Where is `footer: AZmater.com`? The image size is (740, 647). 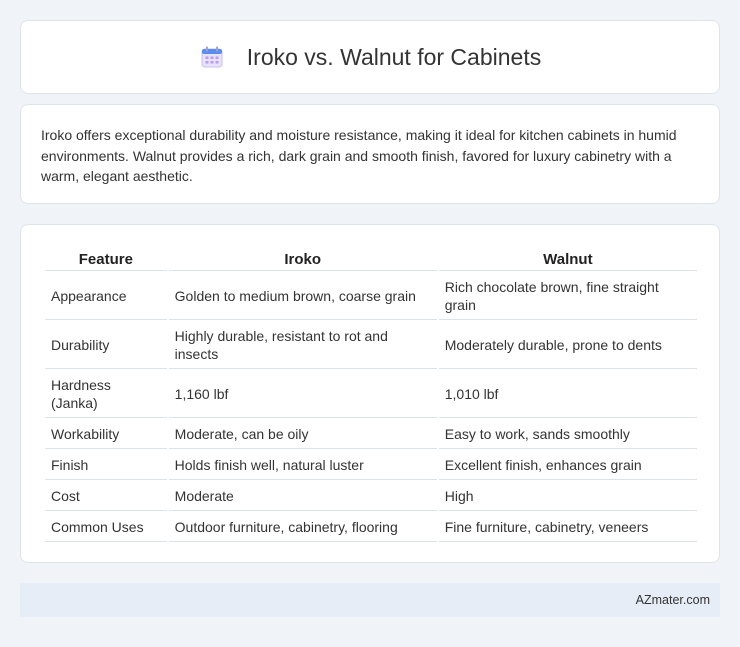
footer: AZmater.com is located at coordinates (370, 600).